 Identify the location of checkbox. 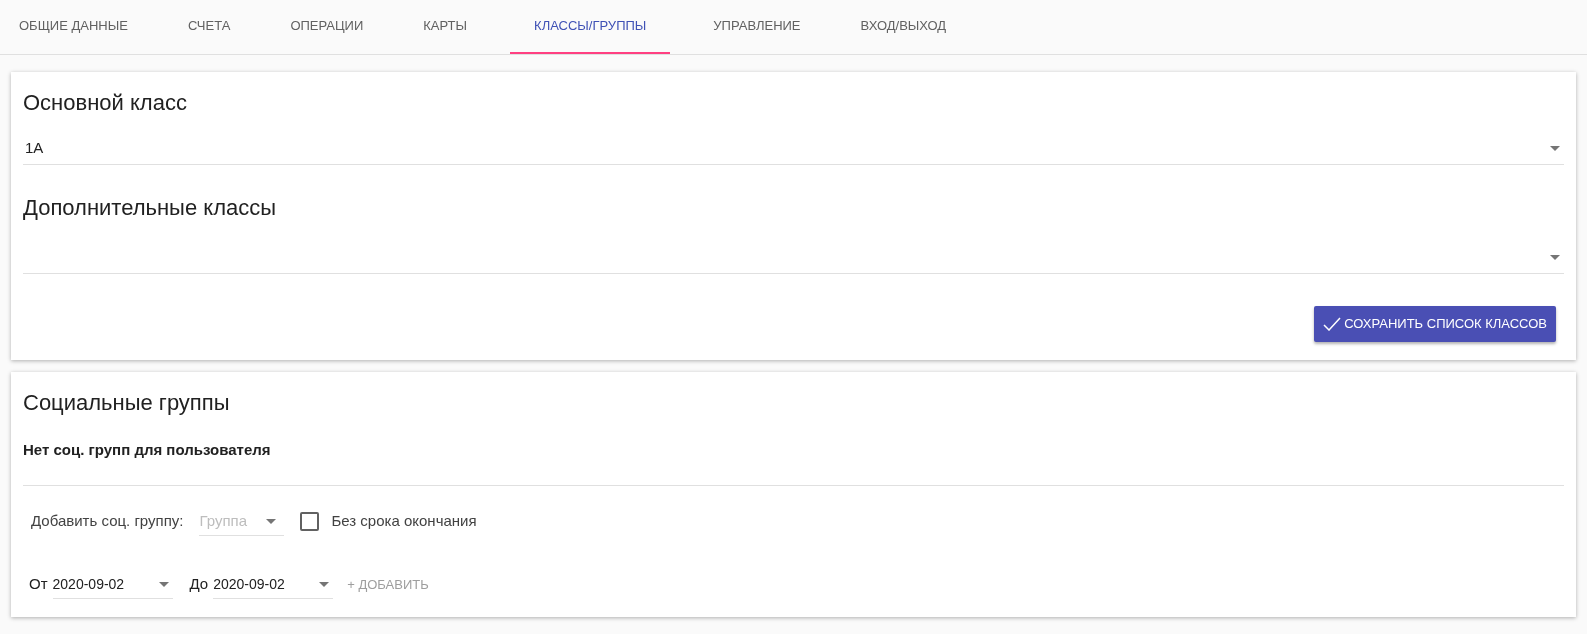
(310, 521).